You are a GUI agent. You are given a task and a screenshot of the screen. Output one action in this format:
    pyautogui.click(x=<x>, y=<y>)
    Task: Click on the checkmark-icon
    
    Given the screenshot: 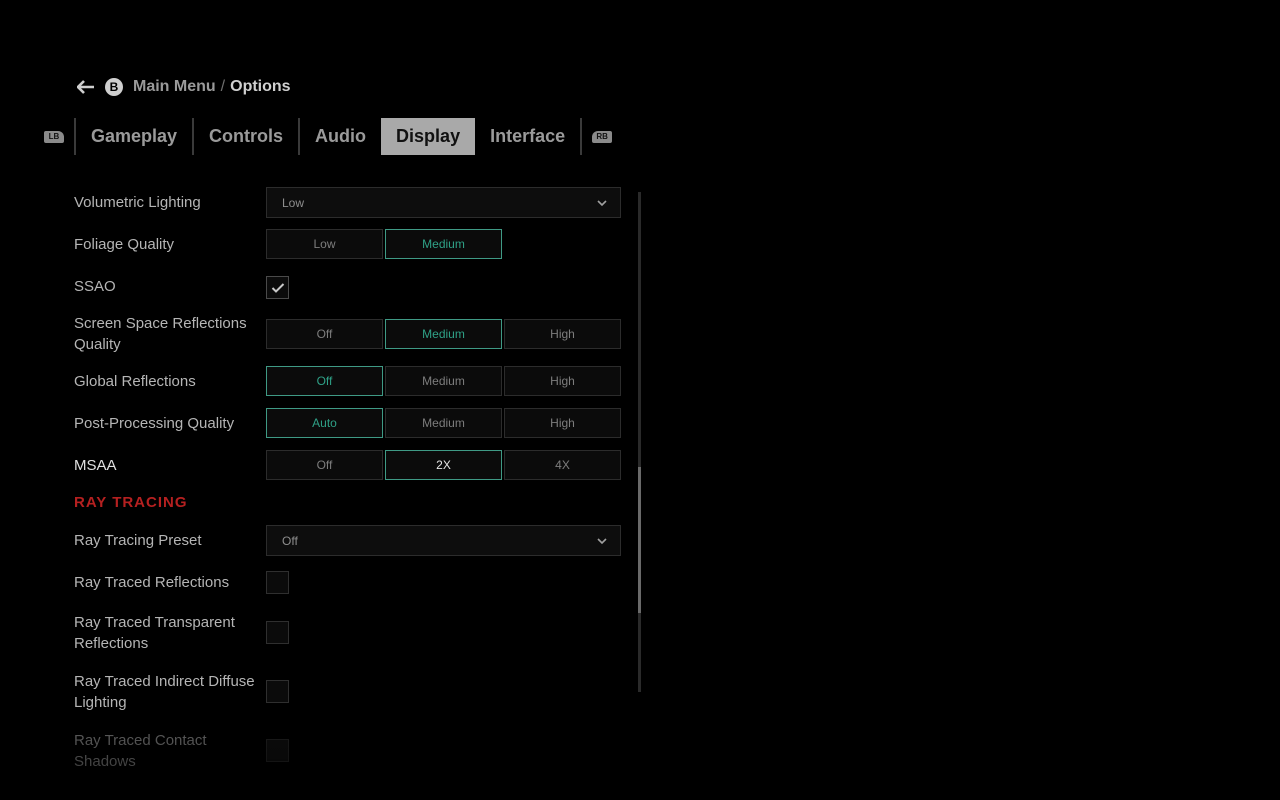 What is the action you would take?
    pyautogui.click(x=277, y=287)
    